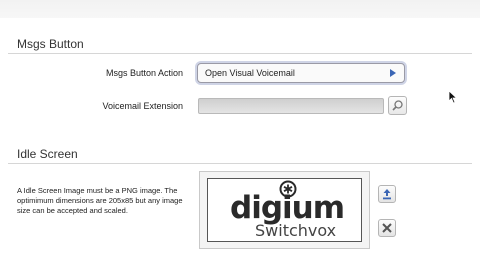  I want to click on upload-image-button, so click(387, 194).